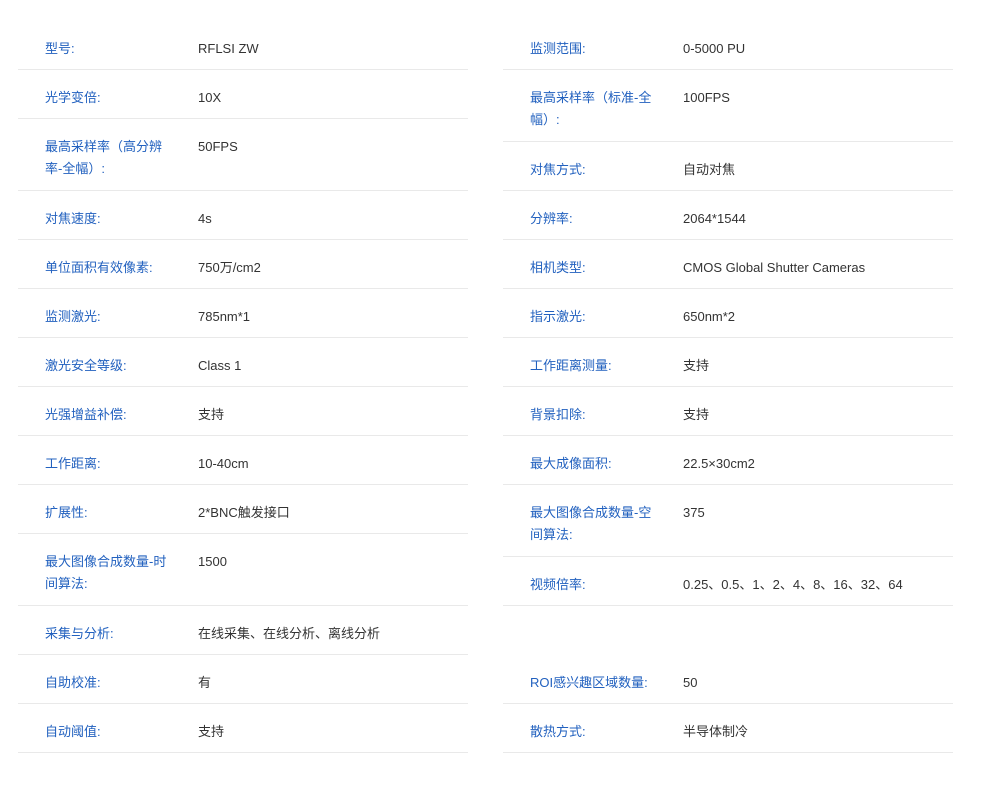 The image size is (989, 790). I want to click on spec-label: 最大成像面积:, so click(571, 463).